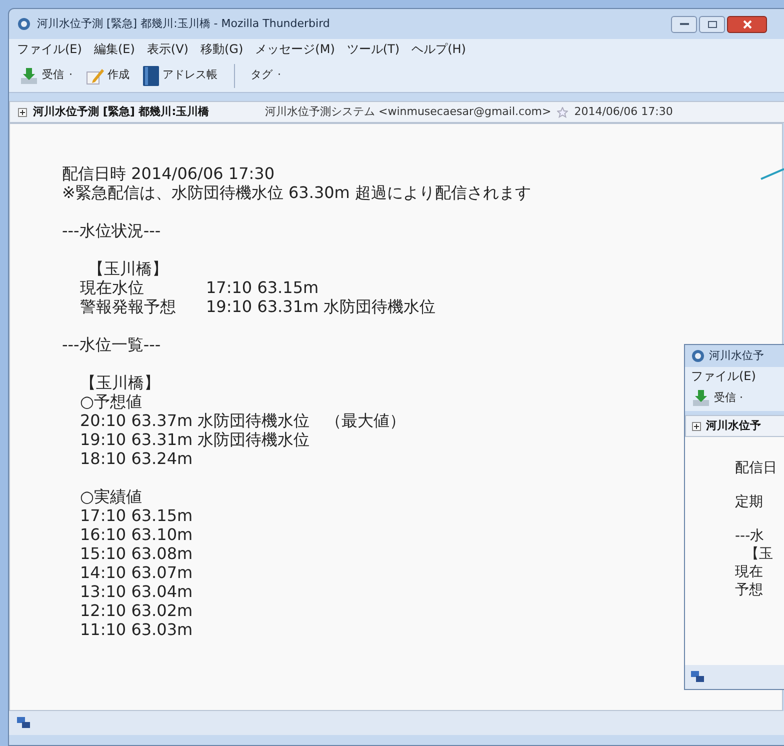 This screenshot has width=784, height=746. What do you see at coordinates (756, 468) in the screenshot?
I see `message-line: 配信日` at bounding box center [756, 468].